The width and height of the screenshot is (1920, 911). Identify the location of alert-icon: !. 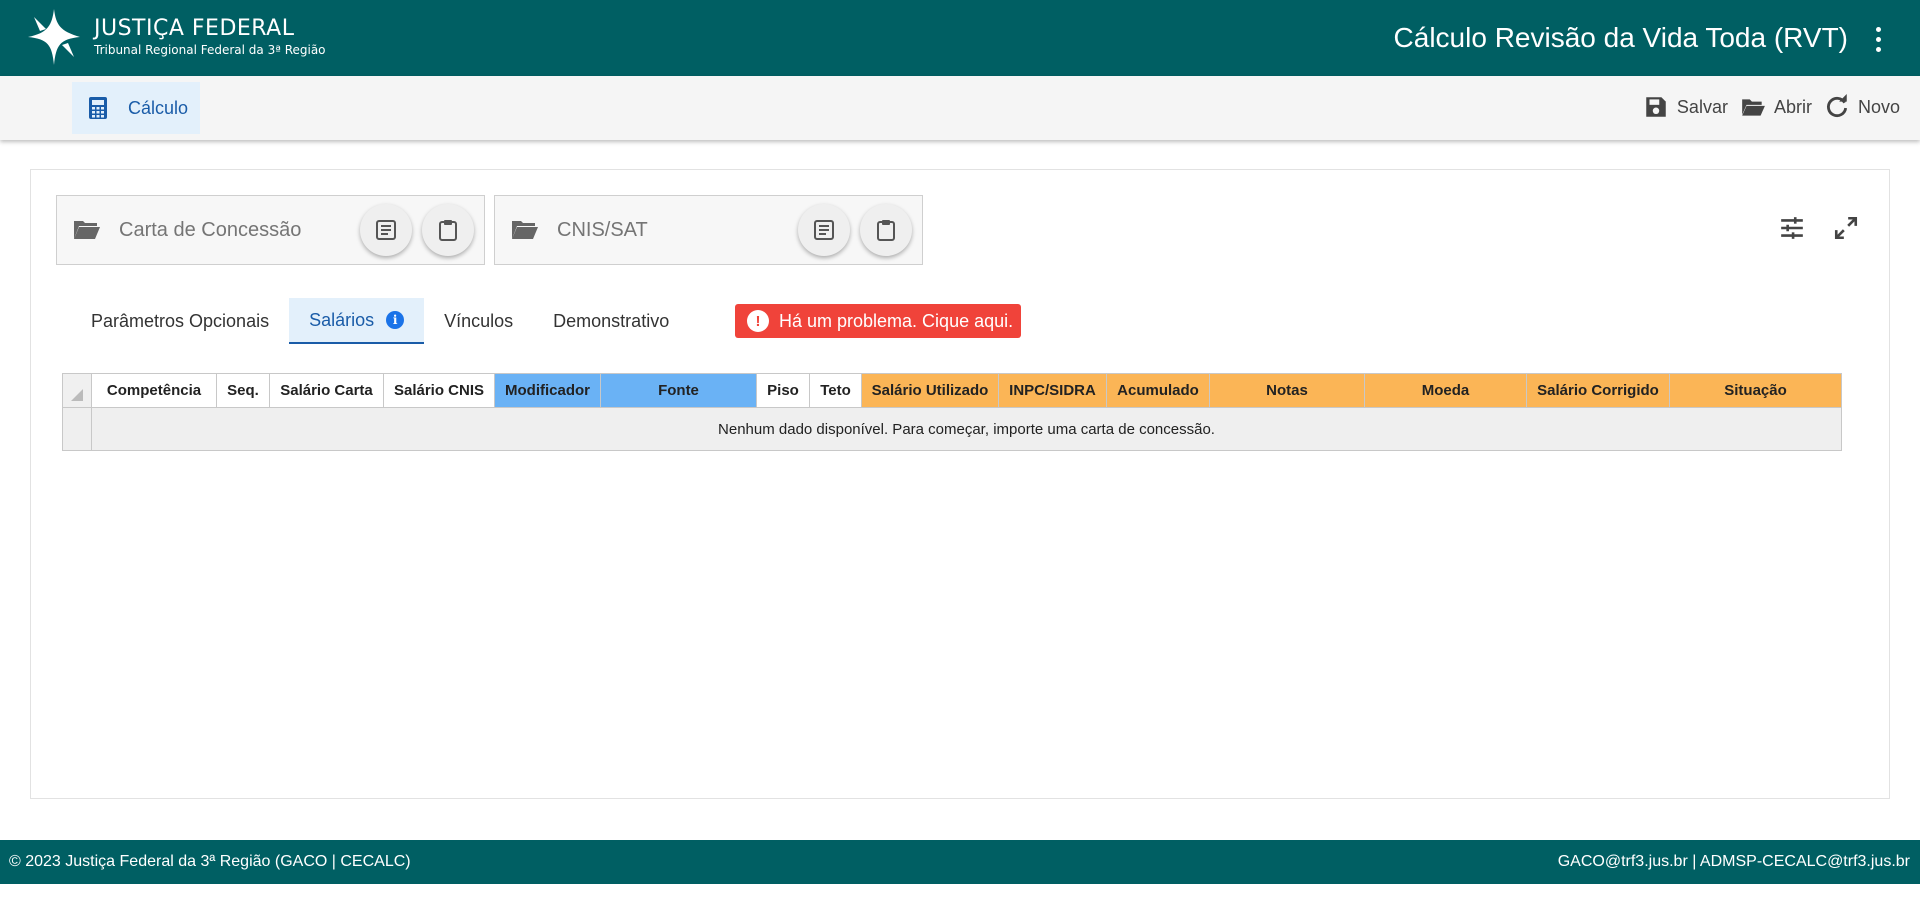
(758, 321).